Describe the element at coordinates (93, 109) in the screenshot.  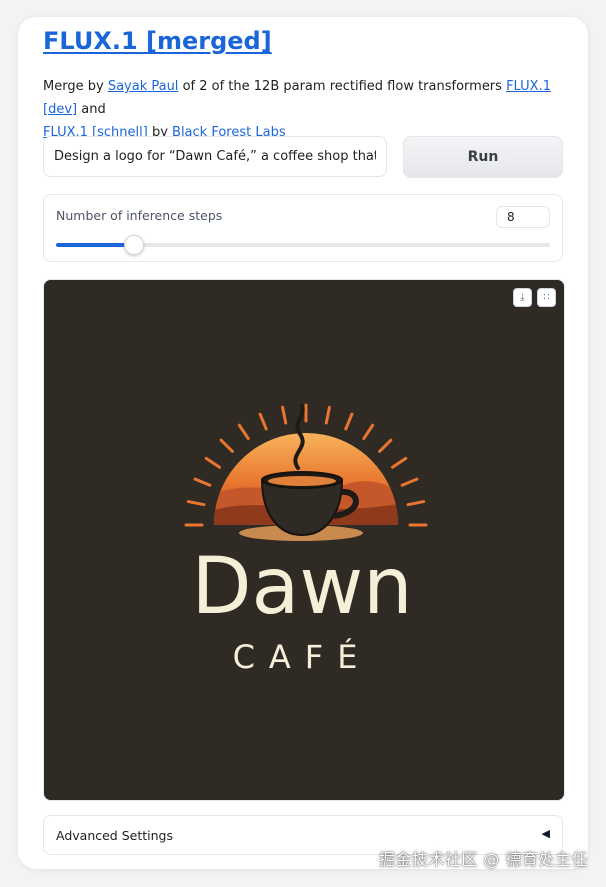
I see `desc-text-and: and` at that location.